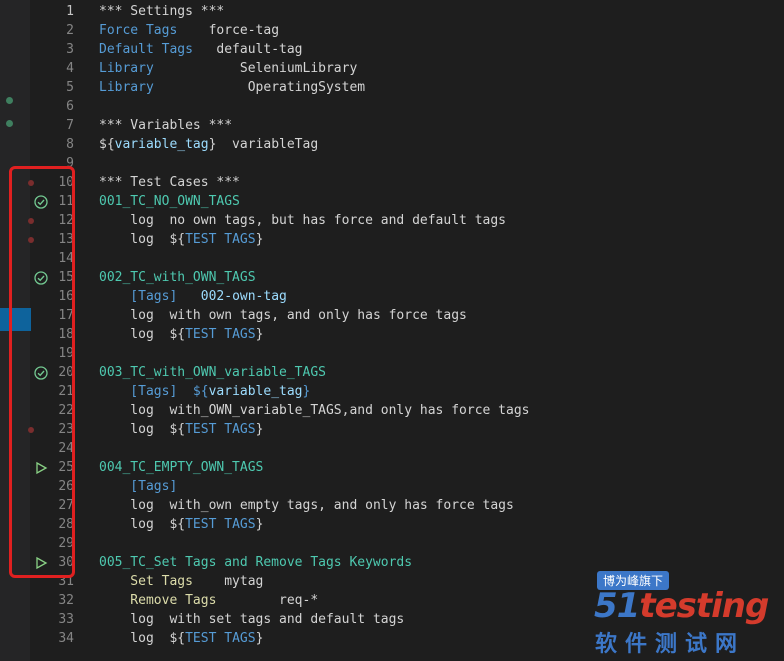 The width and height of the screenshot is (784, 661). I want to click on code-token: 004_TC_EMPTY_OWN_TAGS, so click(181, 467).